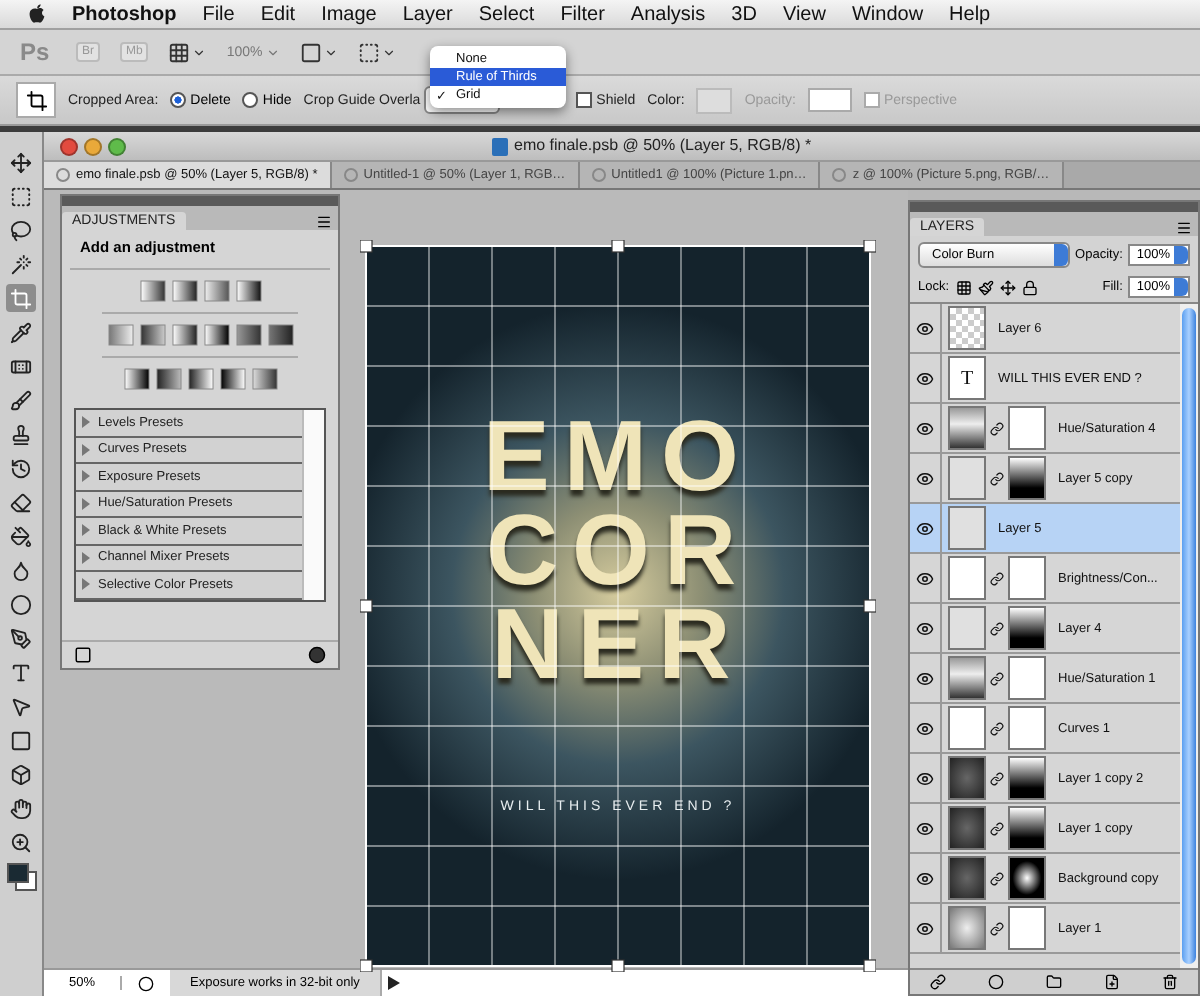 The width and height of the screenshot is (1200, 996). Describe the element at coordinates (21, 468) in the screenshot. I see `history-icon` at that location.